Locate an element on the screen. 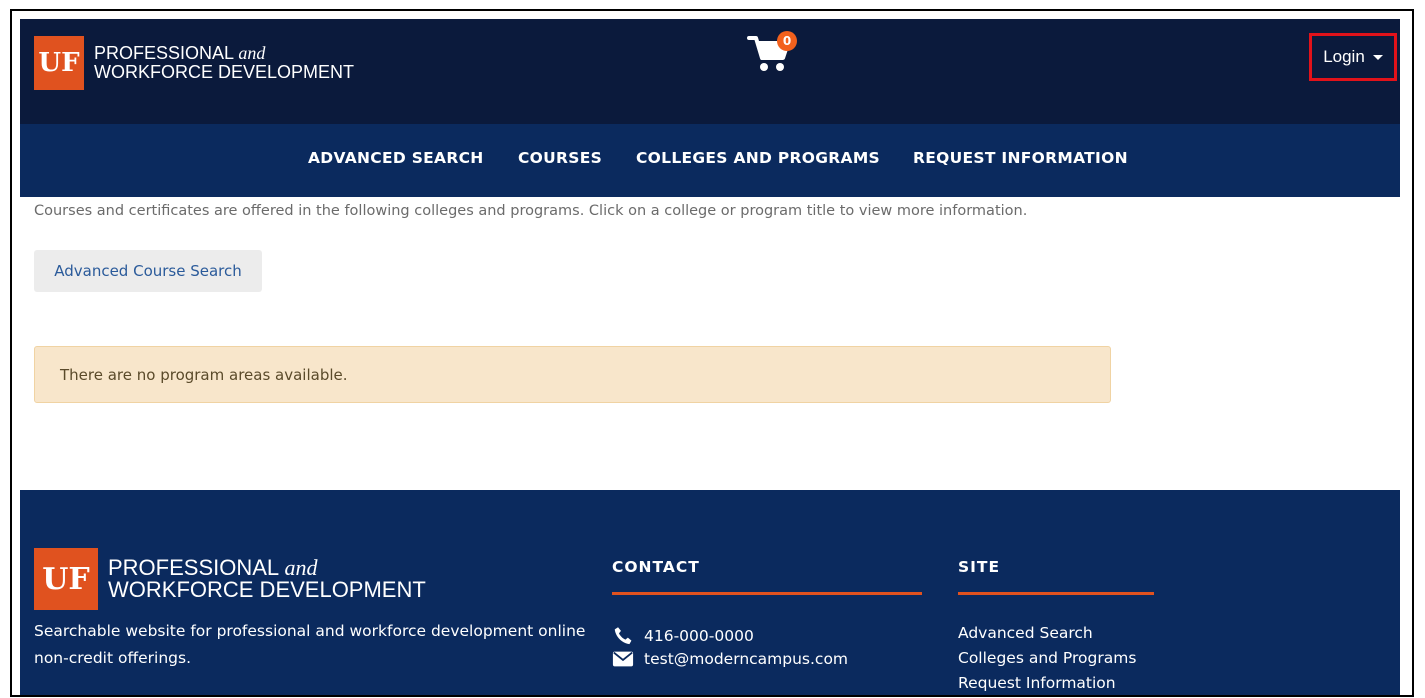  nav-courses: COURSES is located at coordinates (560, 158).